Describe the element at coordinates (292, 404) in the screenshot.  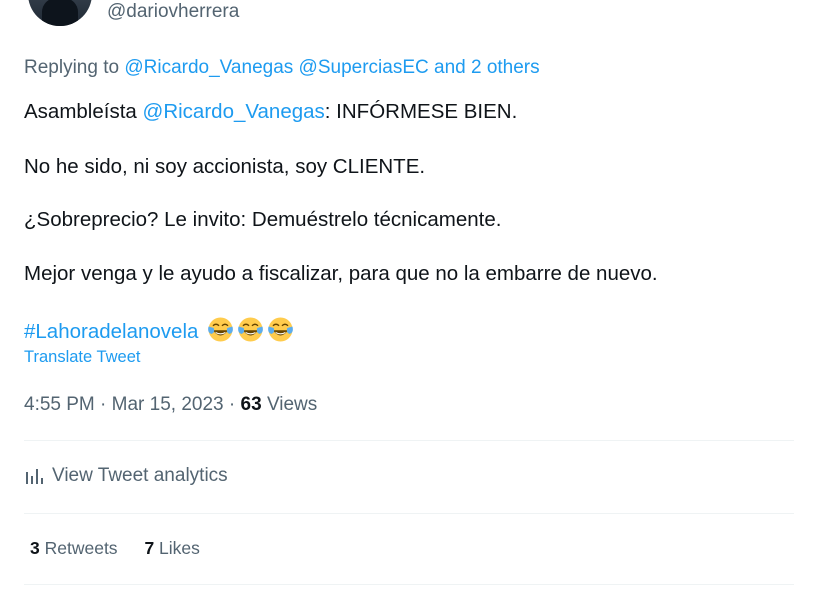
I see `views-label: Views` at that location.